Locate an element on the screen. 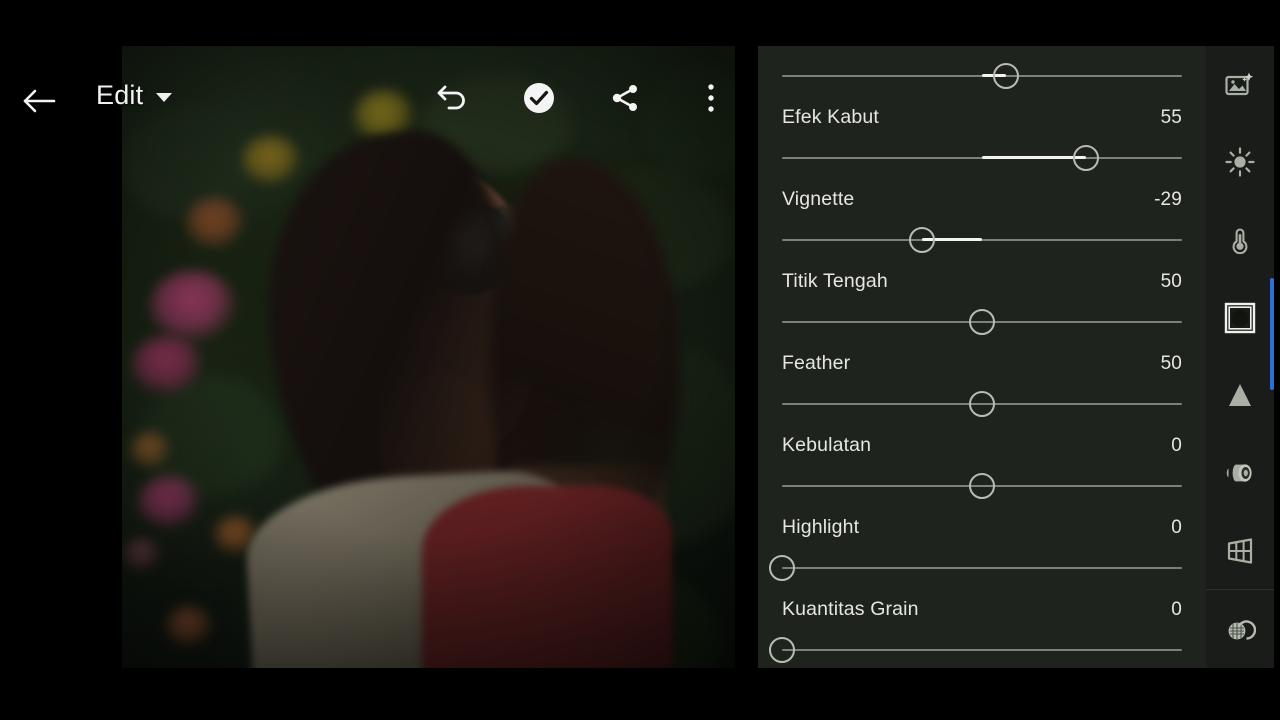 This screenshot has width=1280, height=720. slider-row: Kebulatan 0 is located at coordinates (982, 468).